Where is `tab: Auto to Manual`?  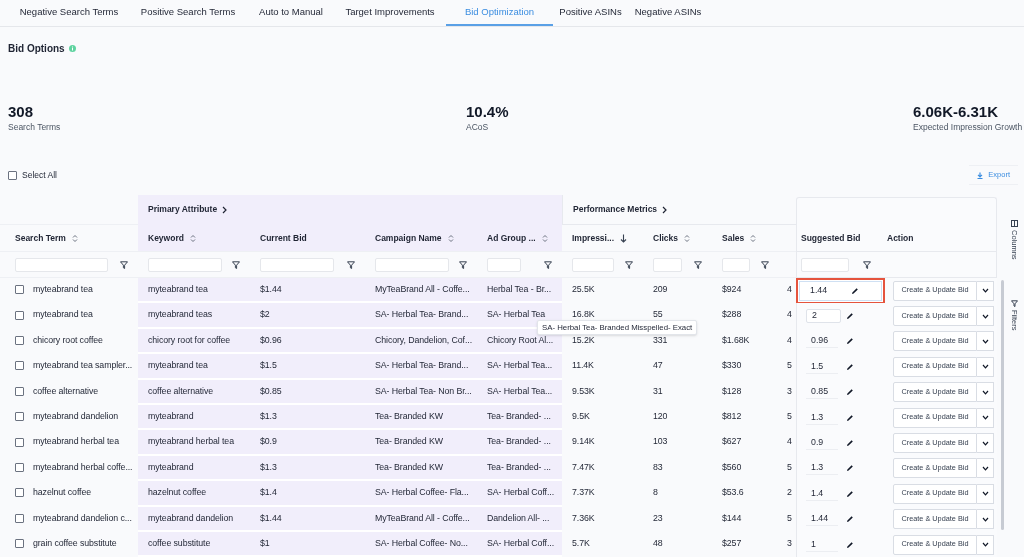
tab: Auto to Manual is located at coordinates (291, 13).